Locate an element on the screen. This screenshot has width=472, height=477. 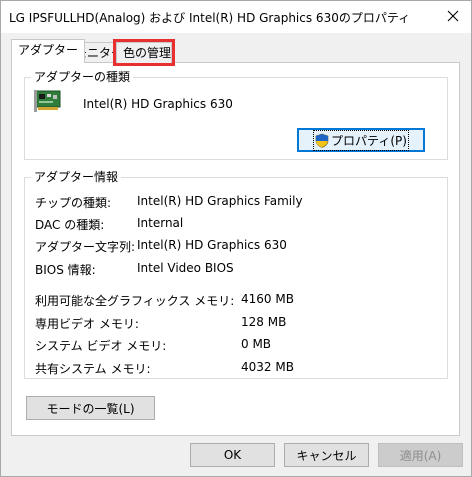
cancel-button: キャンセル is located at coordinates (326, 455).